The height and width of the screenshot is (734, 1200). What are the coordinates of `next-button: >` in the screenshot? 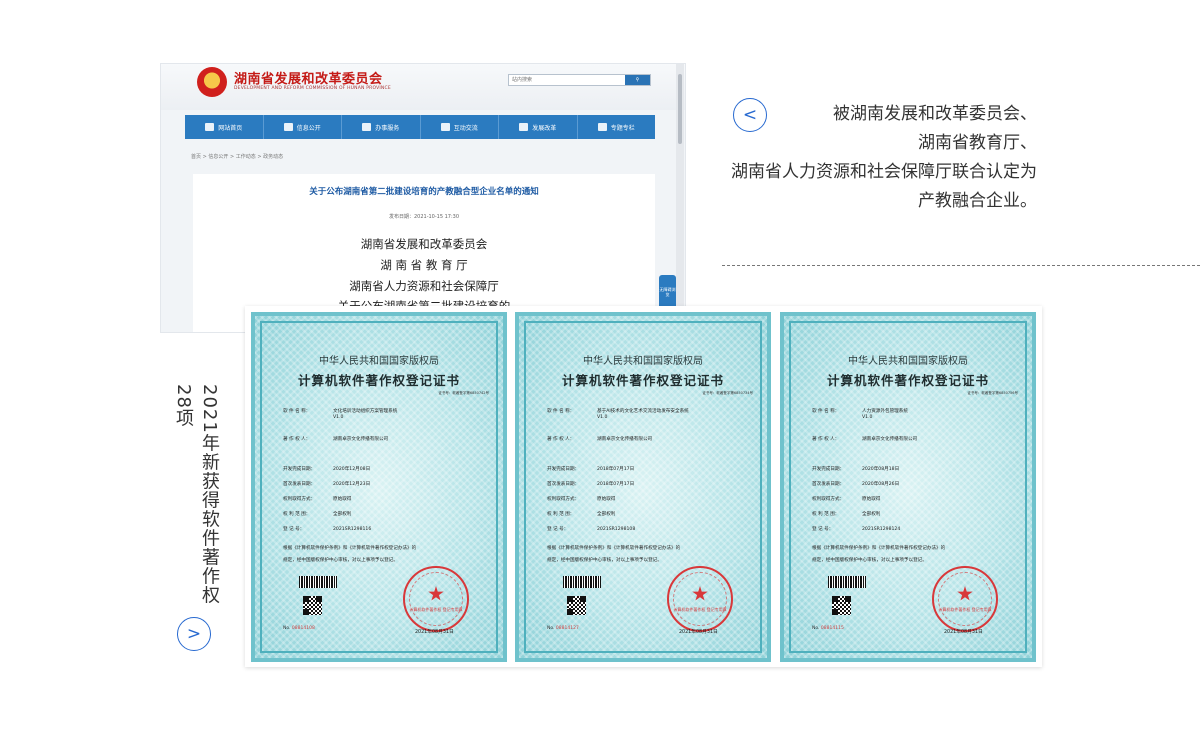 It's located at (194, 634).